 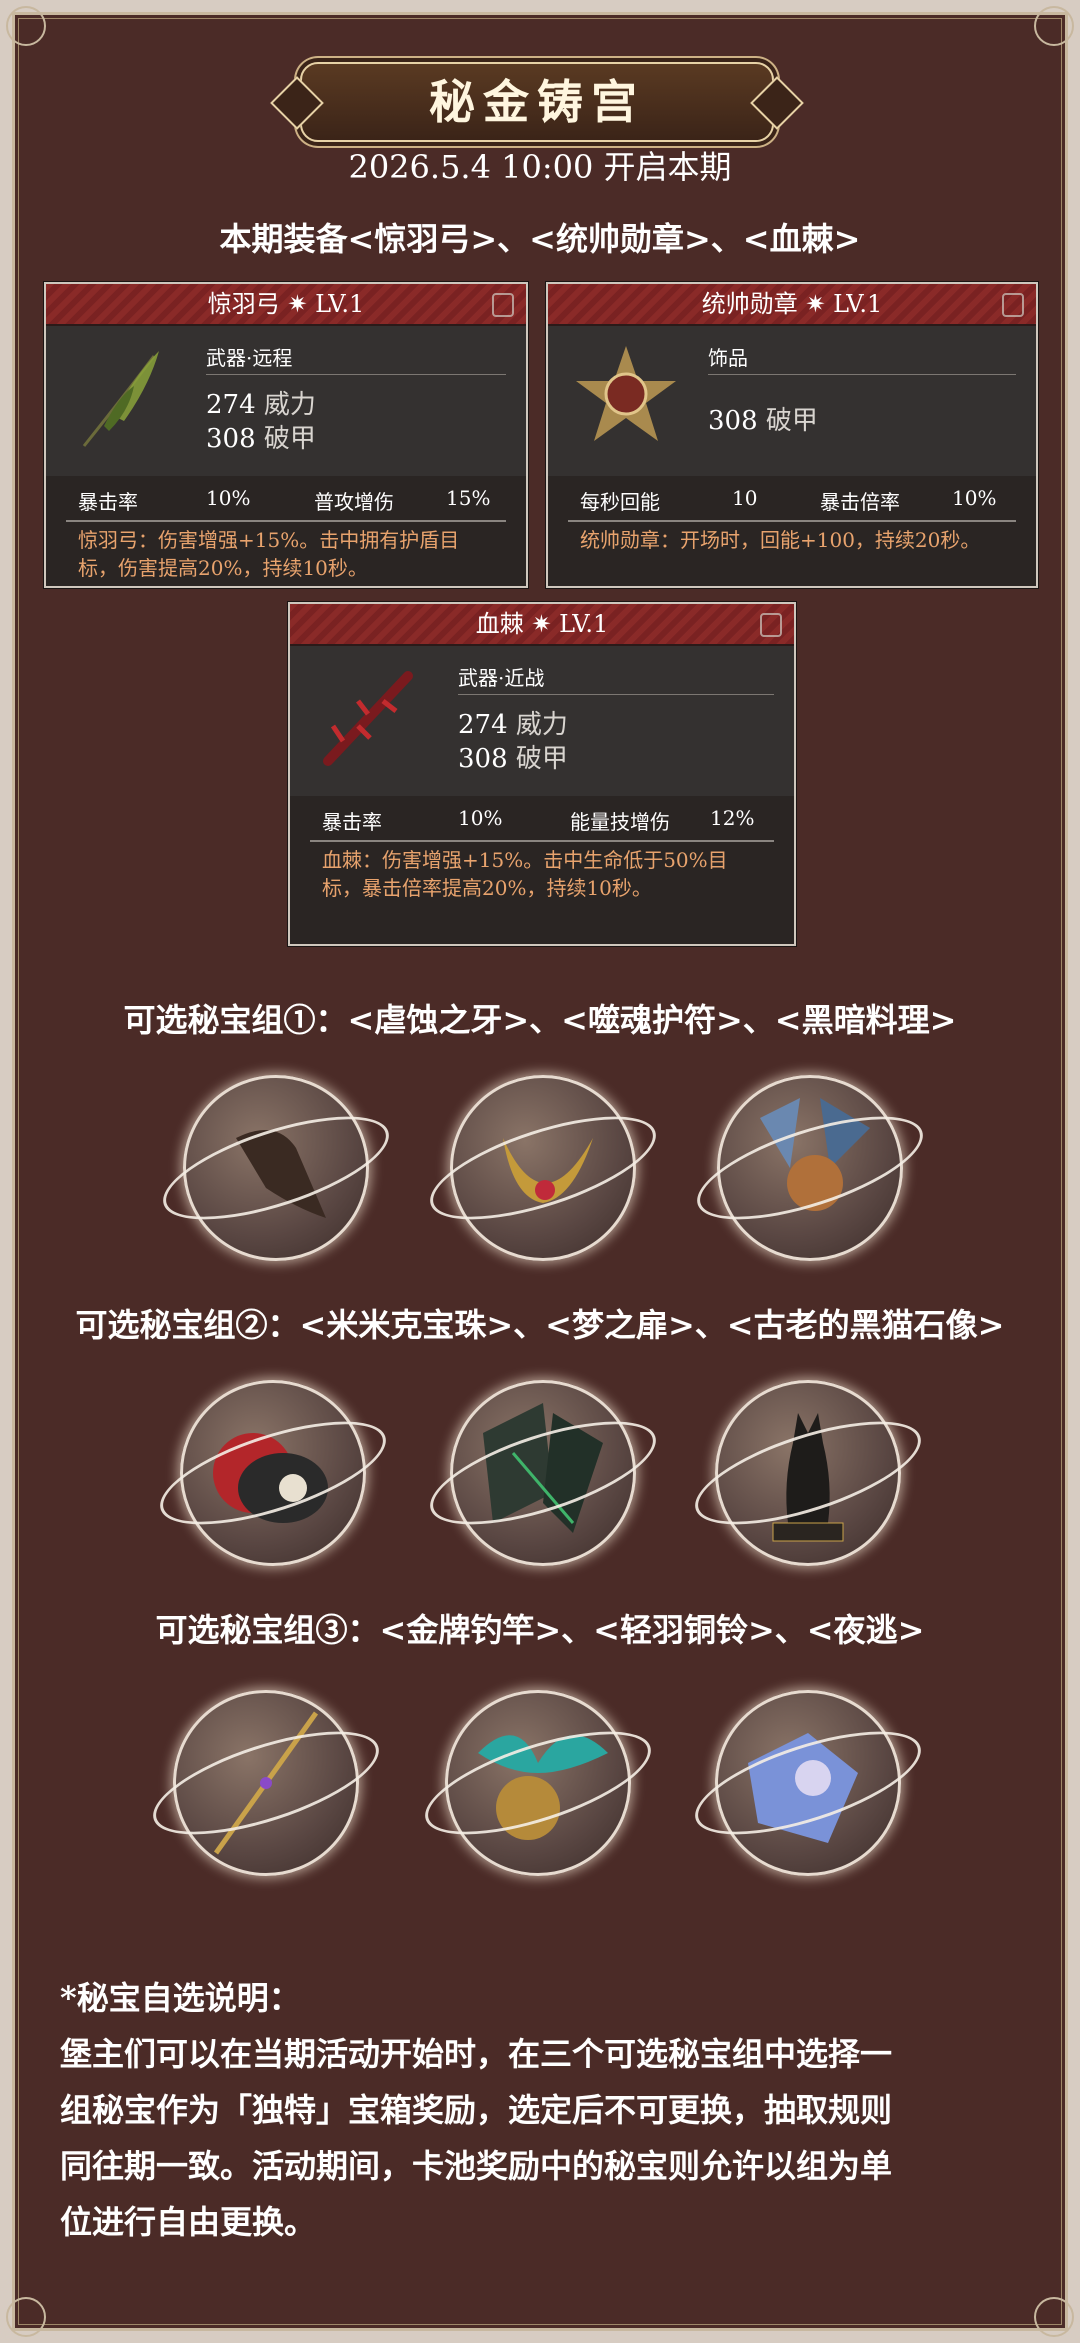 I want to click on blood-thorn-icon, so click(x=368, y=718).